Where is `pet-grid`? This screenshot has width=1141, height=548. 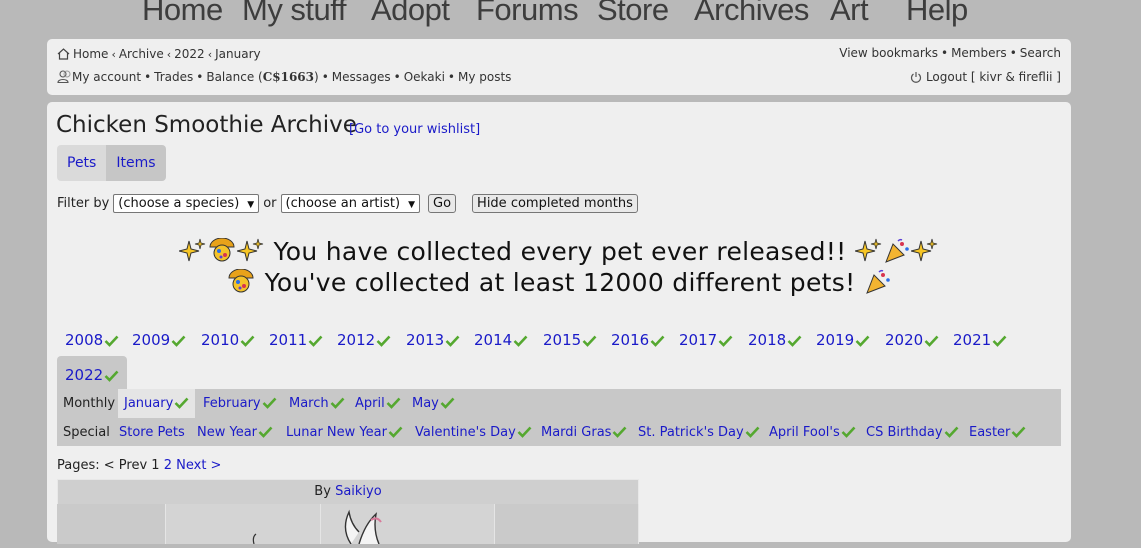
pet-grid is located at coordinates (348, 524).